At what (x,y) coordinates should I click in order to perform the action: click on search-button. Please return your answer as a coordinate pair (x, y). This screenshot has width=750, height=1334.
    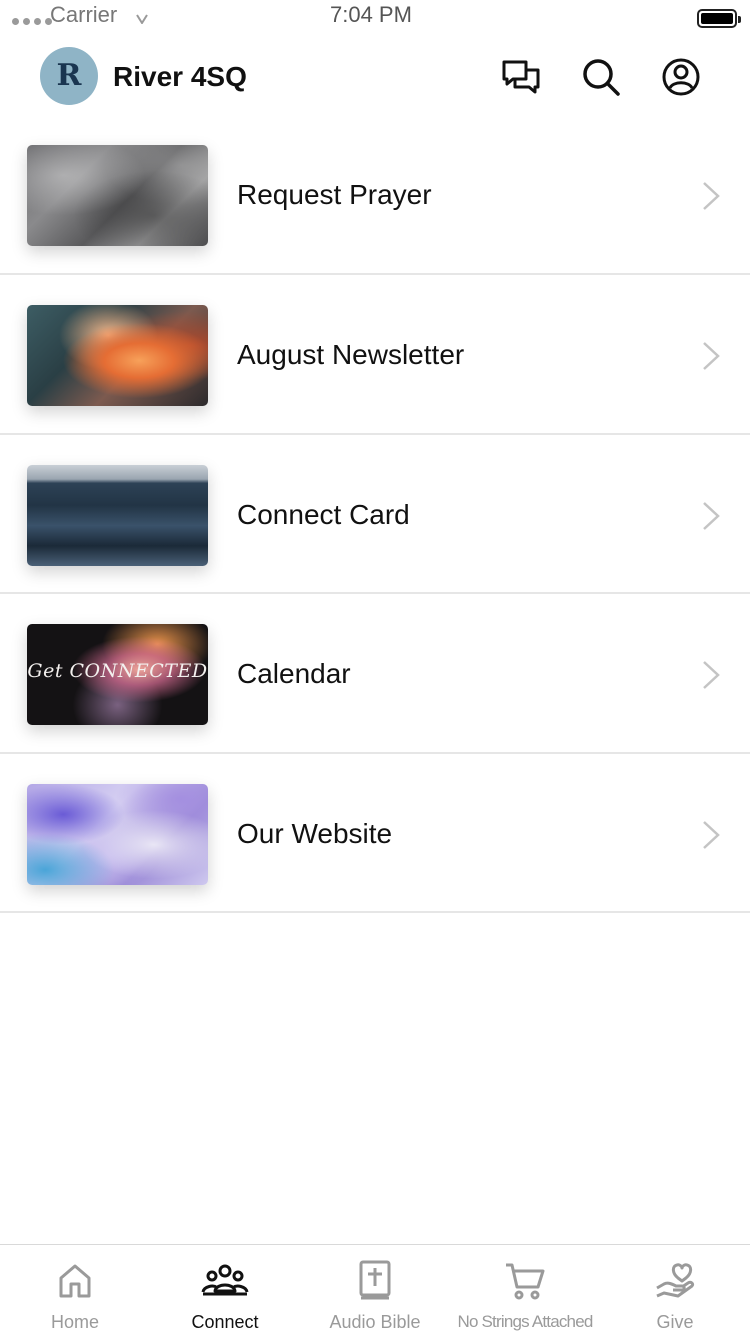
    Looking at the image, I should click on (601, 77).